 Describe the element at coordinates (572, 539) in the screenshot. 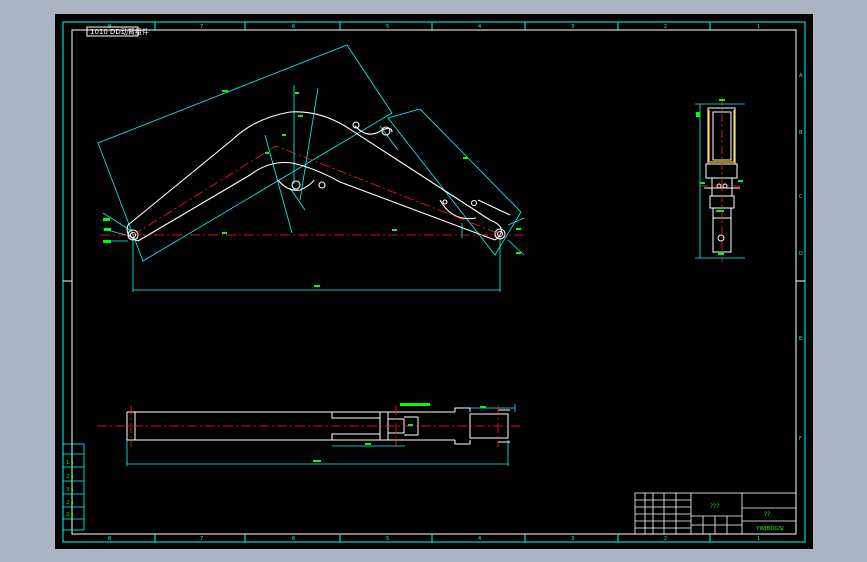

I see `border-number-bottom: 3` at that location.